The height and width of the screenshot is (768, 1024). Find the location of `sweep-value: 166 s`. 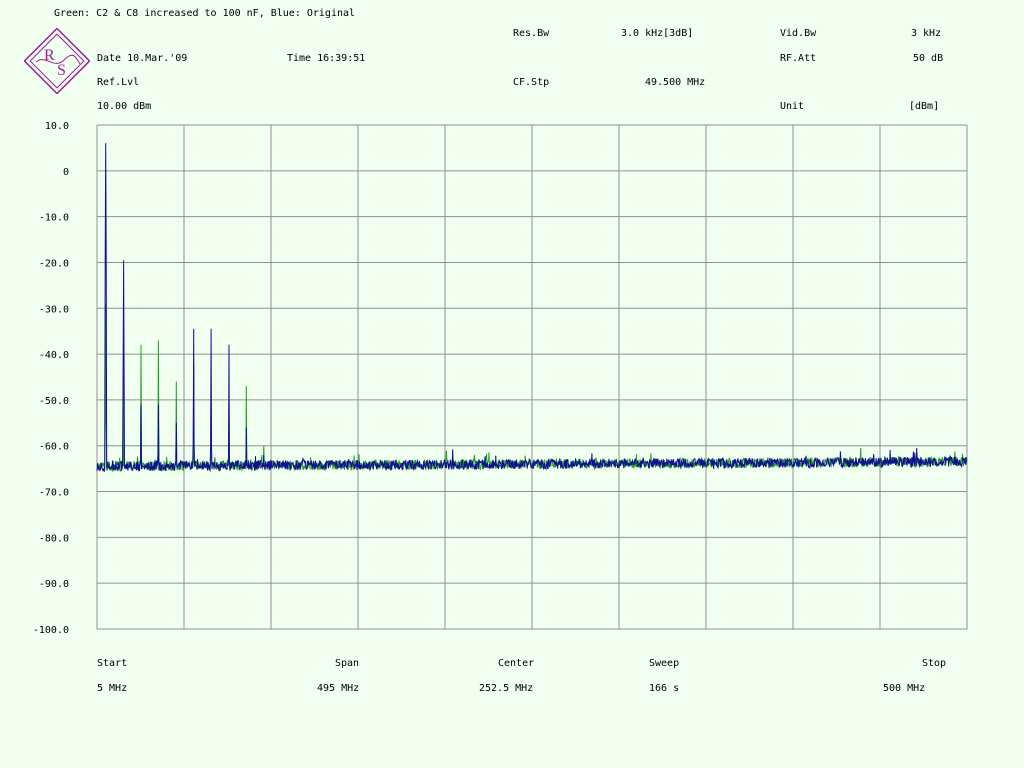

sweep-value: 166 s is located at coordinates (664, 688).